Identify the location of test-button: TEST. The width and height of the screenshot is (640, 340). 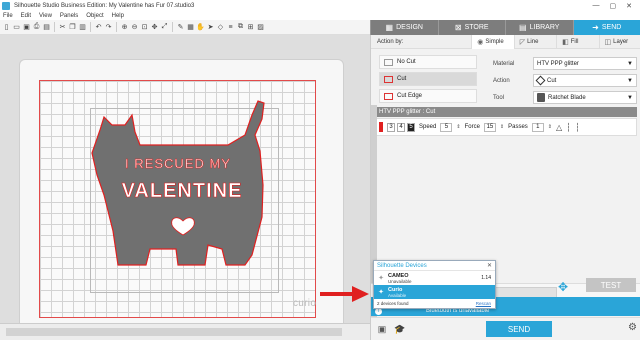
(611, 285).